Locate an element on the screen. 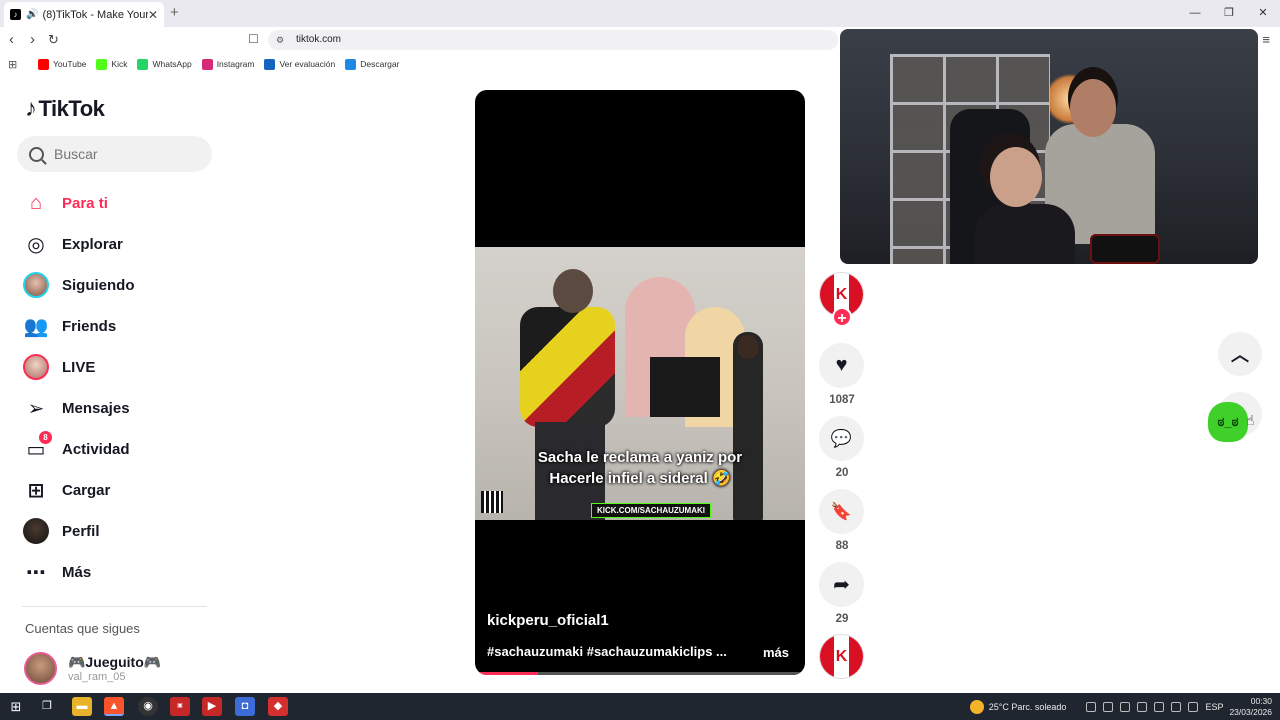 The height and width of the screenshot is (720, 1280). following-avatar-icon is located at coordinates (36, 285).